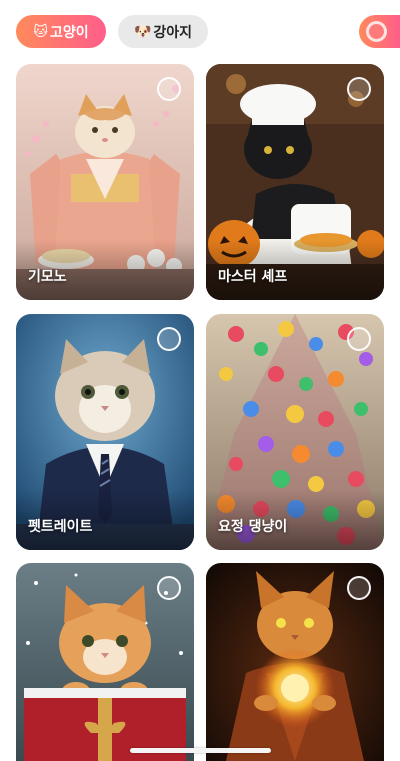 The height and width of the screenshot is (761, 400). Describe the element at coordinates (295, 662) in the screenshot. I see `style-card-wizard` at that location.